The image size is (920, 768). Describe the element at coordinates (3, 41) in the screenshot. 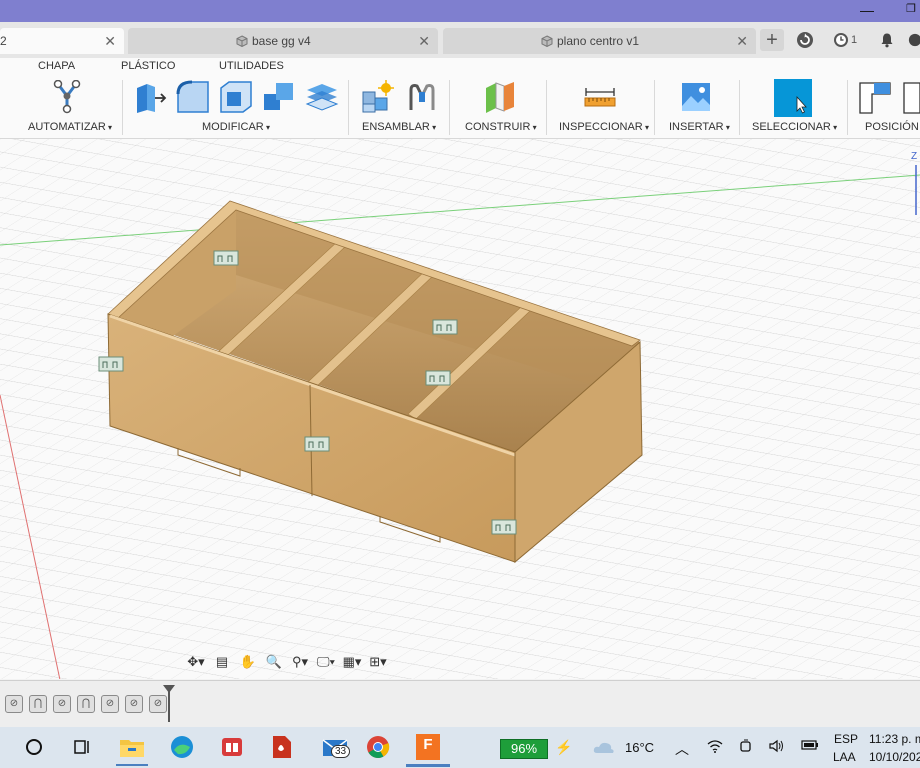

I see `tab-label: 2` at that location.